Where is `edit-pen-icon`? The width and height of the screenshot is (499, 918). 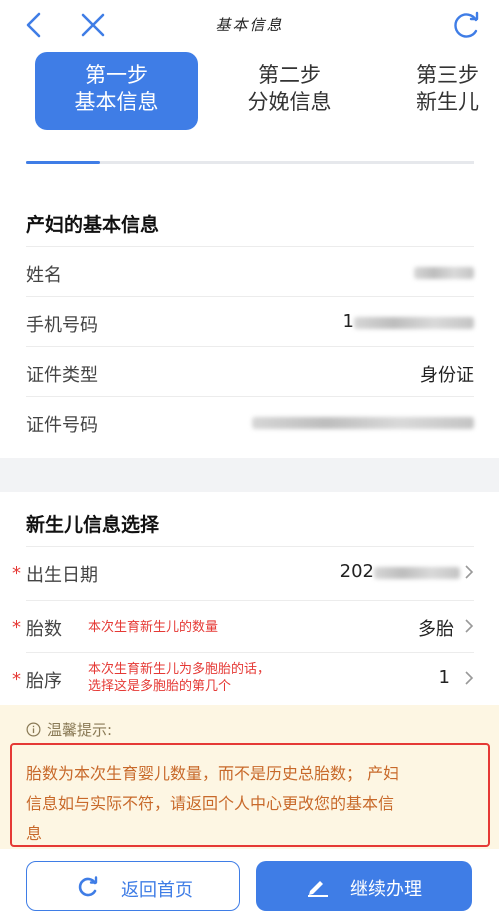 edit-pen-icon is located at coordinates (318, 889).